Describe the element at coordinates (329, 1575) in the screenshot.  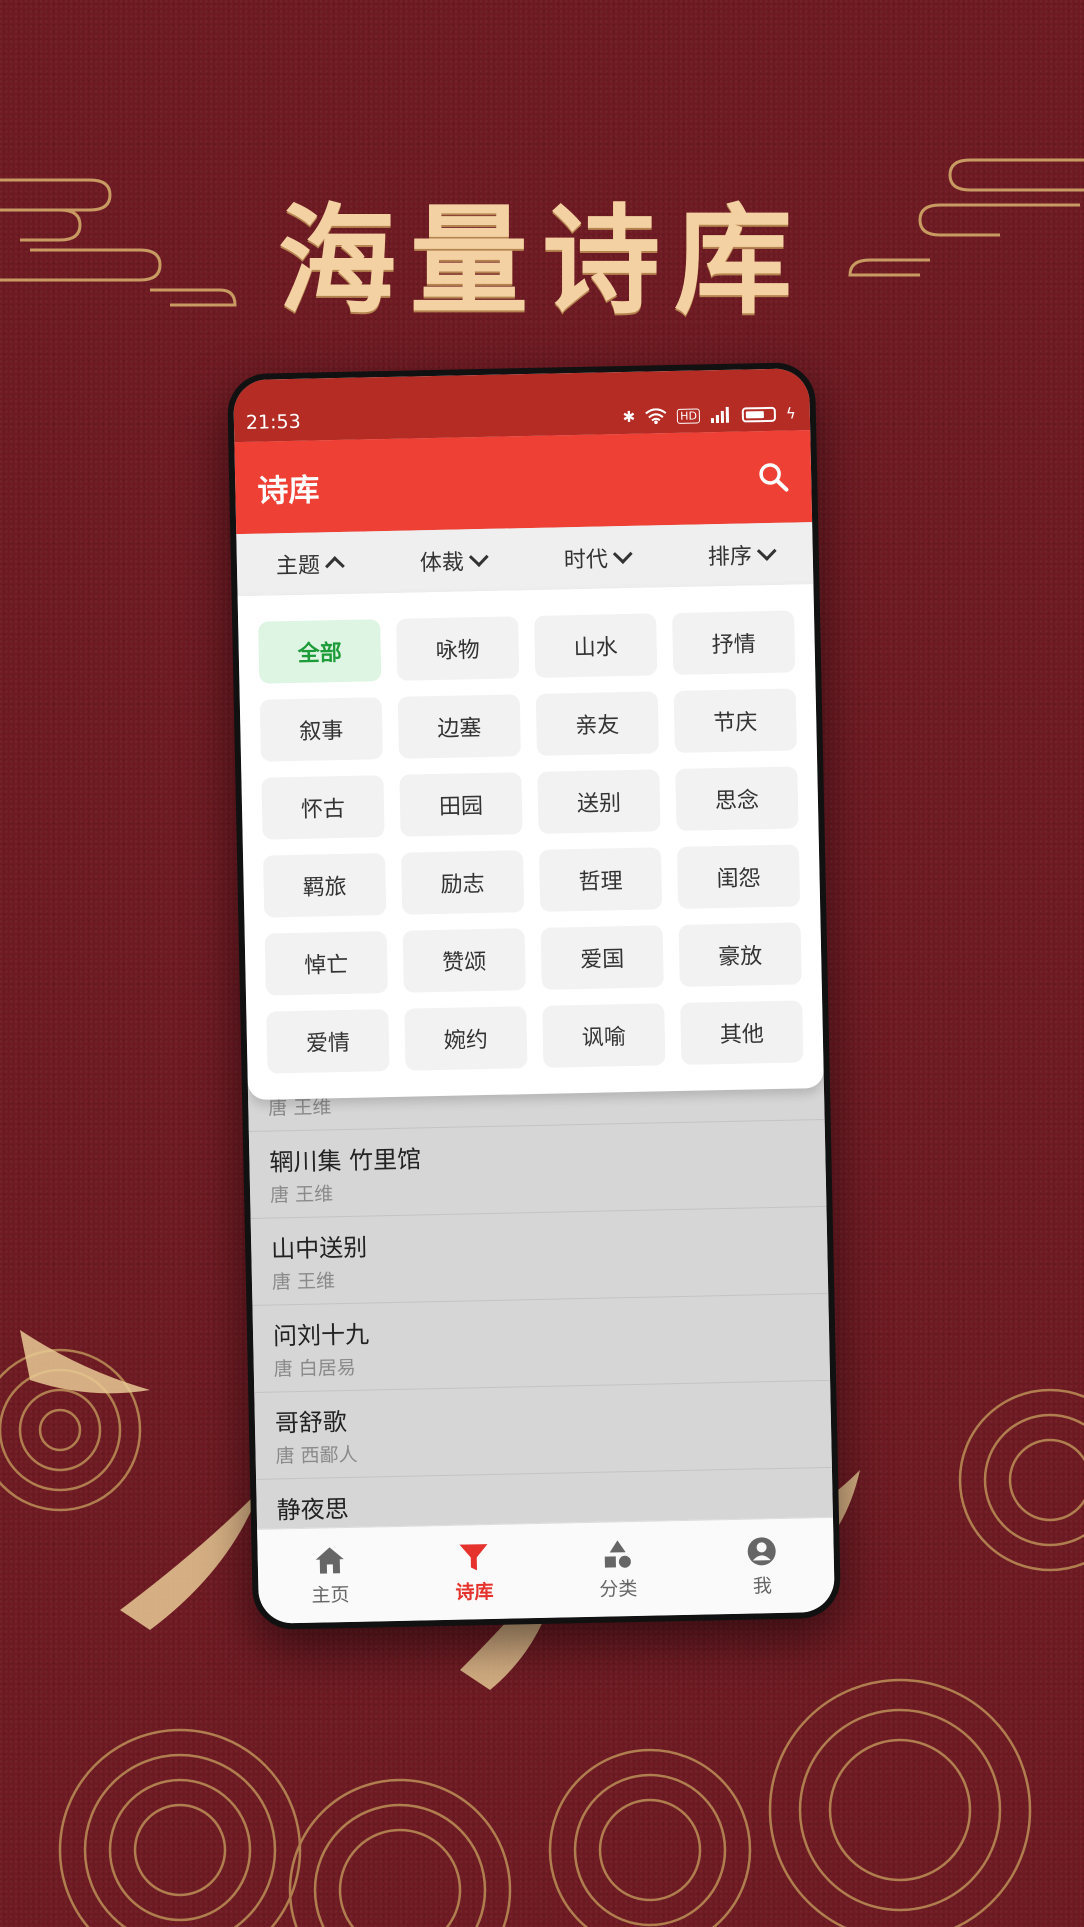
I see `nav-home: 主页` at that location.